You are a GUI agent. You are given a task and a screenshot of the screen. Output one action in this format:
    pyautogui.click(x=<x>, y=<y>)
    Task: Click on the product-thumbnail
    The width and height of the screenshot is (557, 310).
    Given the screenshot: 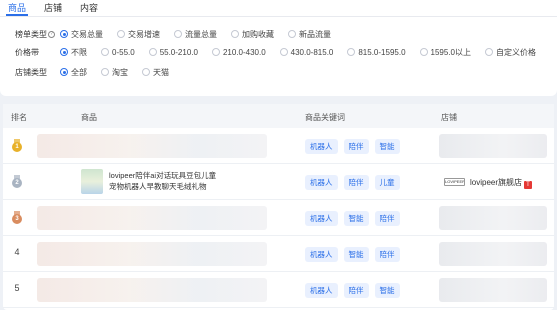 What is the action you would take?
    pyautogui.click(x=92, y=181)
    